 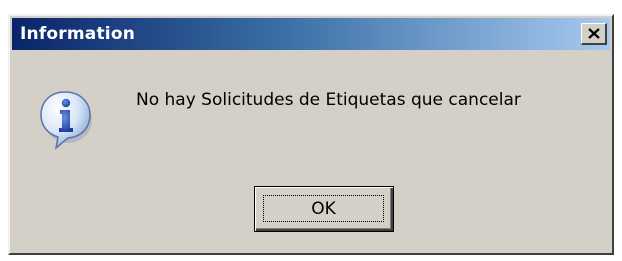 I want to click on window-title: Information, so click(x=78, y=34).